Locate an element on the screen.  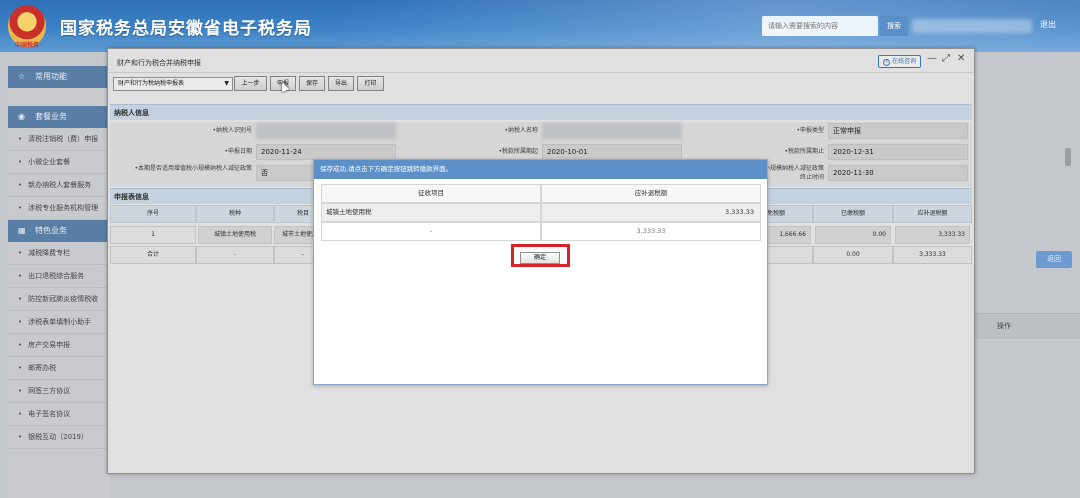
table-cell: - is located at coordinates (431, 231).